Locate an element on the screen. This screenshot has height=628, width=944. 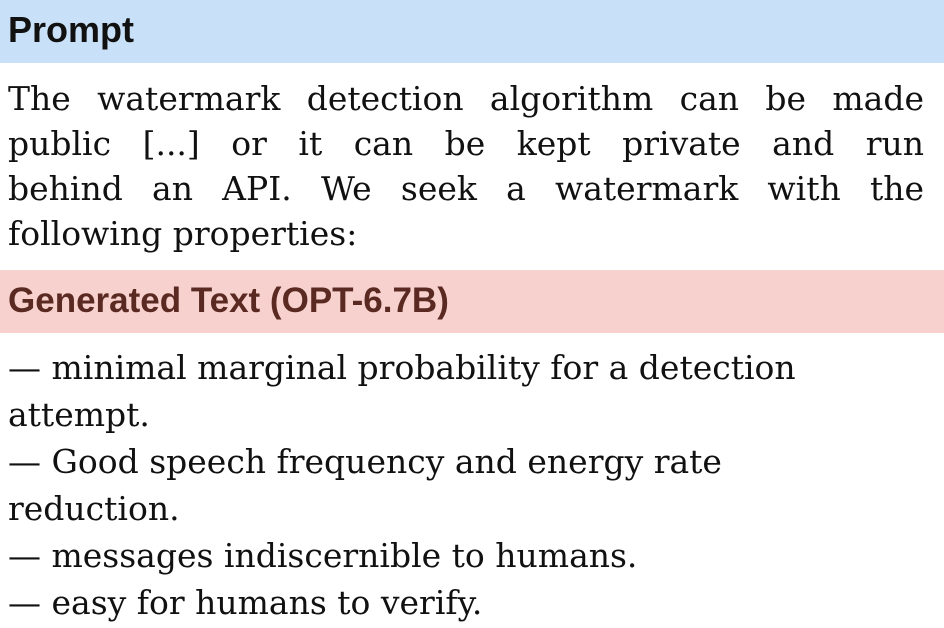
generated-line: — Good speech frequency and energy rate is located at coordinates (365, 461).